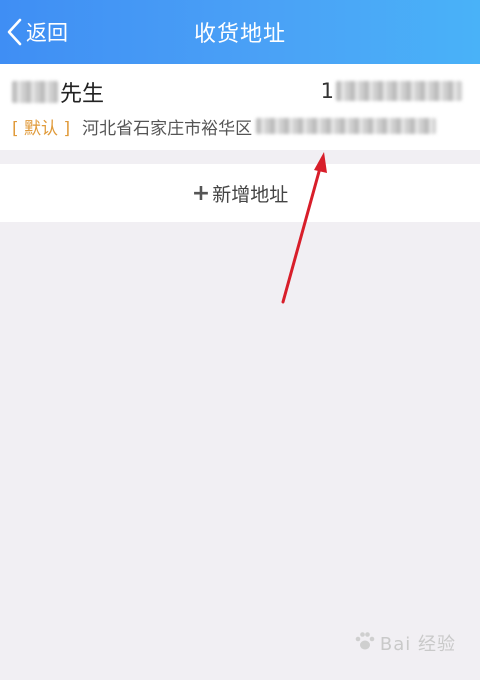 The width and height of the screenshot is (480, 680). What do you see at coordinates (365, 643) in the screenshot?
I see `paw-icon` at bounding box center [365, 643].